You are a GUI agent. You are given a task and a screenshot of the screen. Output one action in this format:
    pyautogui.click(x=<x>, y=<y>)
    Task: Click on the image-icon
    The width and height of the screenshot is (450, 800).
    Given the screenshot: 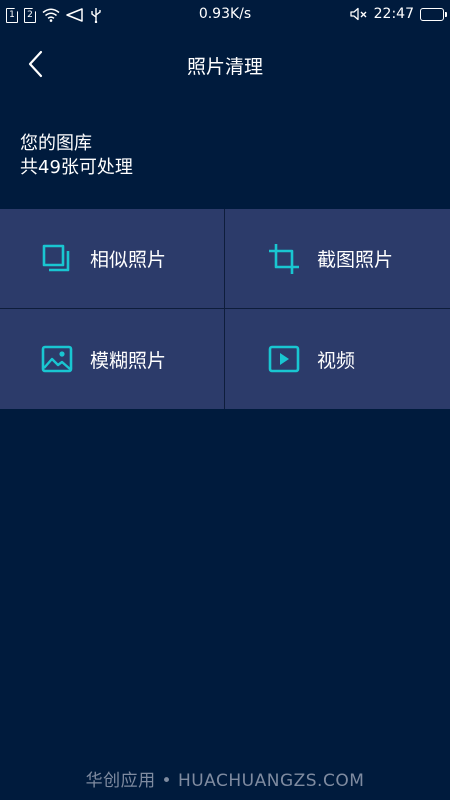 What is the action you would take?
    pyautogui.click(x=57, y=359)
    